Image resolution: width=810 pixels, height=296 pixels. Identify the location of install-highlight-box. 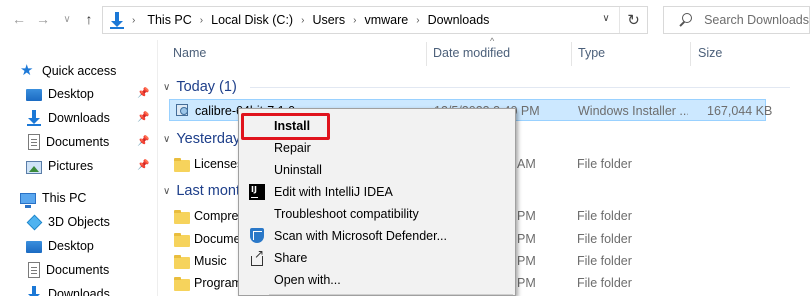
(285, 126).